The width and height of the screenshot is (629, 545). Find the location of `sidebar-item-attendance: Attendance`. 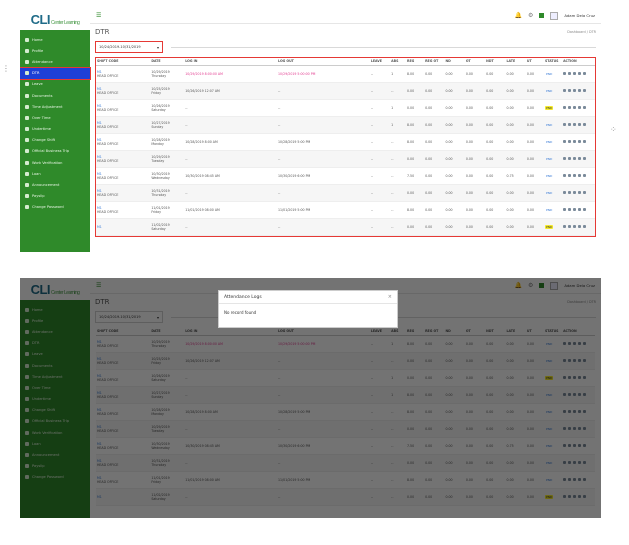

sidebar-item-attendance: Attendance is located at coordinates (55, 331).